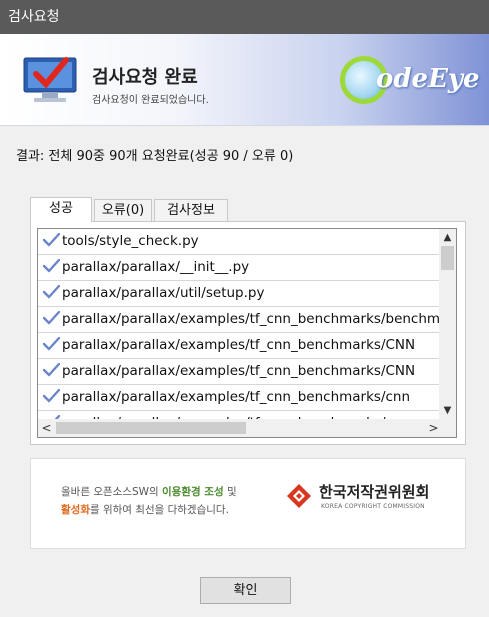 The width and height of the screenshot is (489, 617). What do you see at coordinates (244, 17) in the screenshot?
I see `window-title: 검사요청` at bounding box center [244, 17].